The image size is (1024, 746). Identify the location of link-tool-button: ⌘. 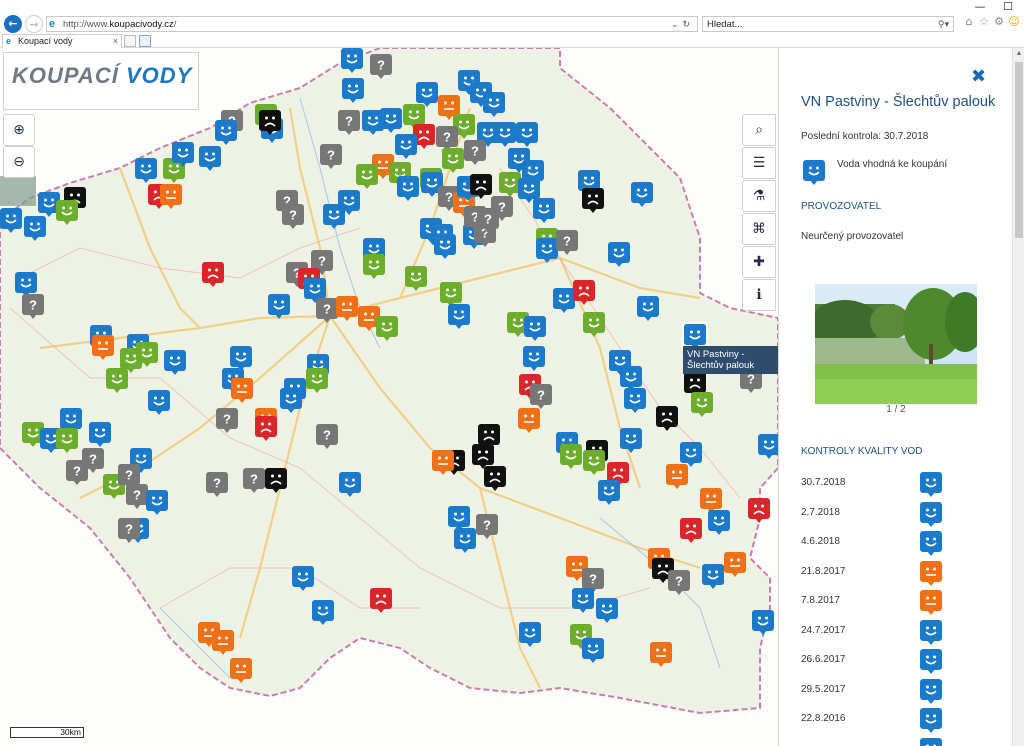
(759, 229).